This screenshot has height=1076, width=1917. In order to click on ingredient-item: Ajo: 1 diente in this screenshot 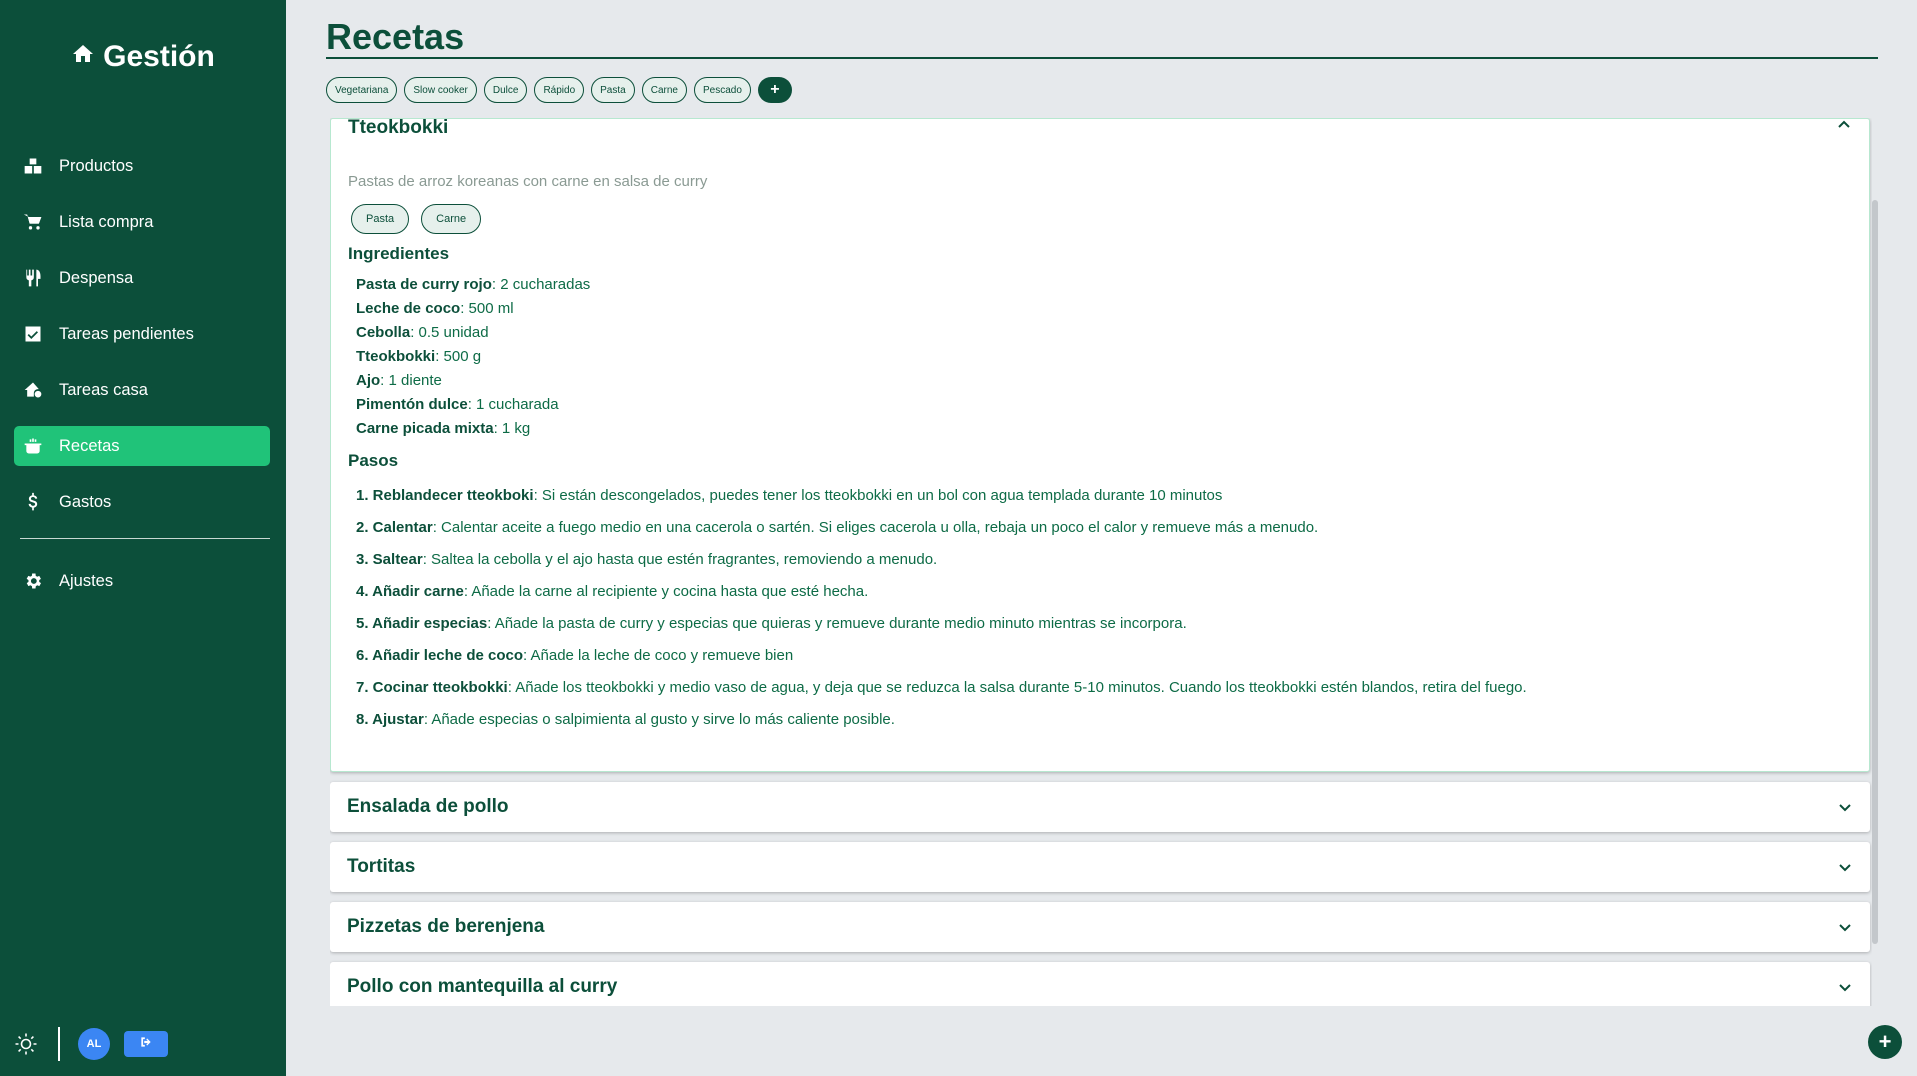, I will do `click(1104, 381)`.